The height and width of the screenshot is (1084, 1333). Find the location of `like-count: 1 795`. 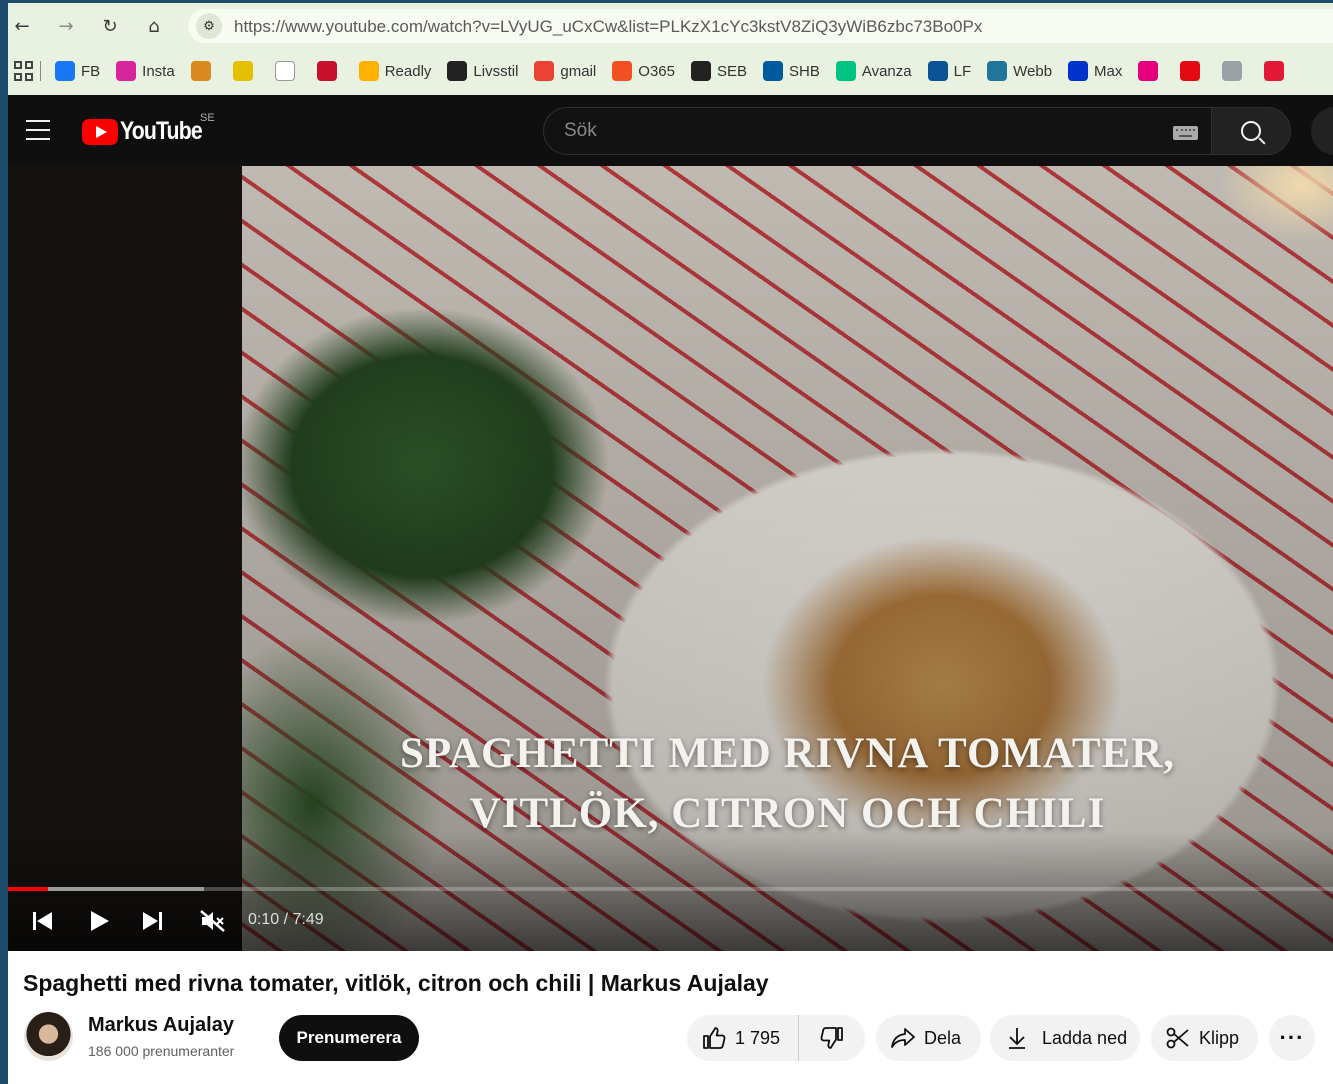

like-count: 1 795 is located at coordinates (758, 1037).